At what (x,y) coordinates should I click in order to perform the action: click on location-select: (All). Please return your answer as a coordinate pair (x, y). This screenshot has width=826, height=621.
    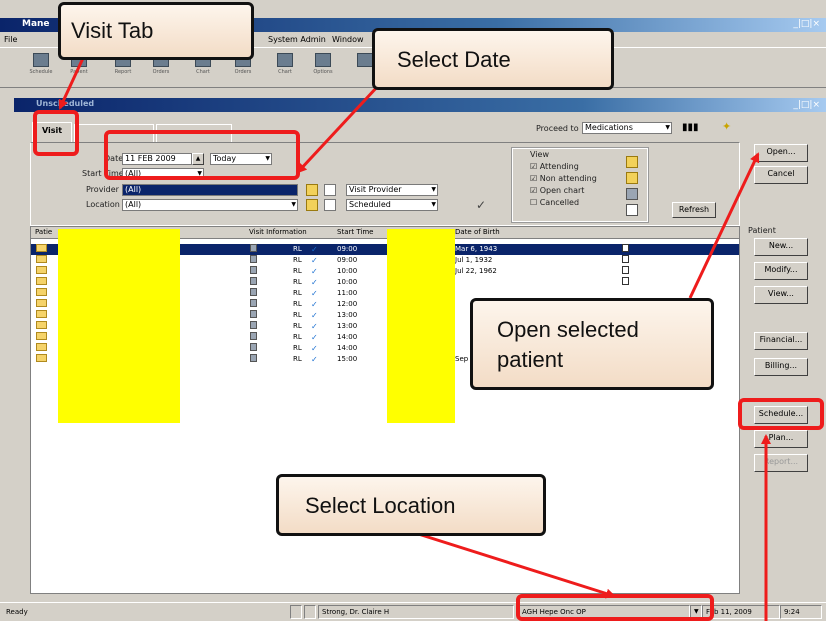
    Looking at the image, I should click on (210, 205).